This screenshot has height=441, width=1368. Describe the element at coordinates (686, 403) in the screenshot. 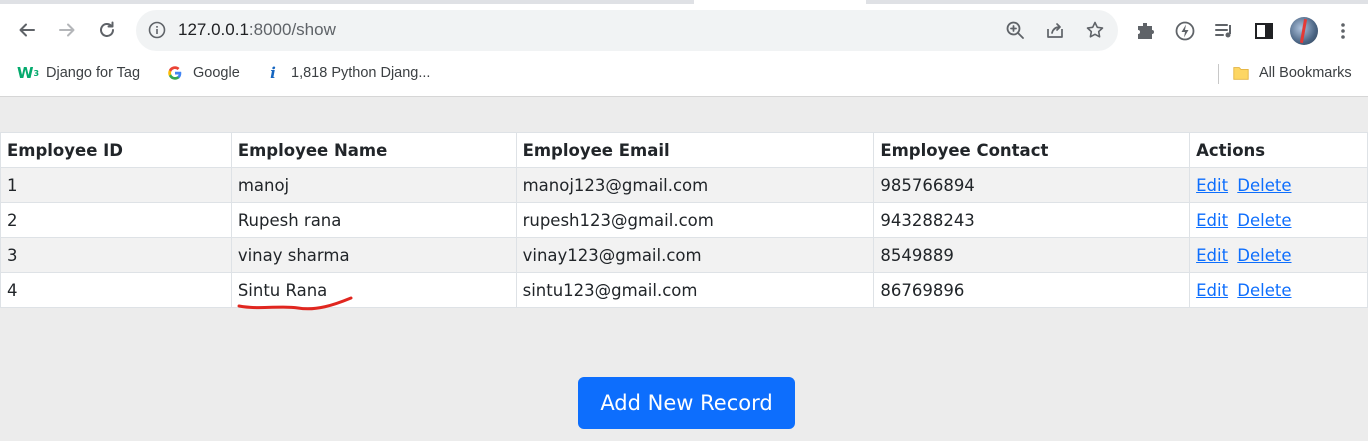

I see `add-new-record-button: Add New Record` at that location.